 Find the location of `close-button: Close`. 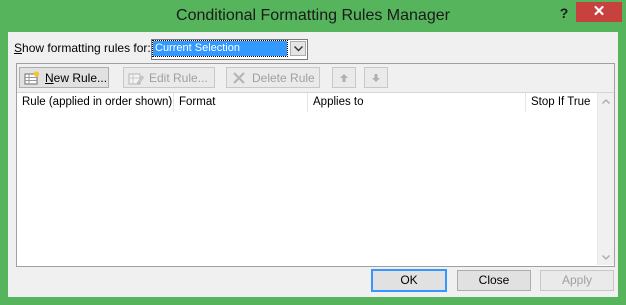

close-button: Close is located at coordinates (494, 280).